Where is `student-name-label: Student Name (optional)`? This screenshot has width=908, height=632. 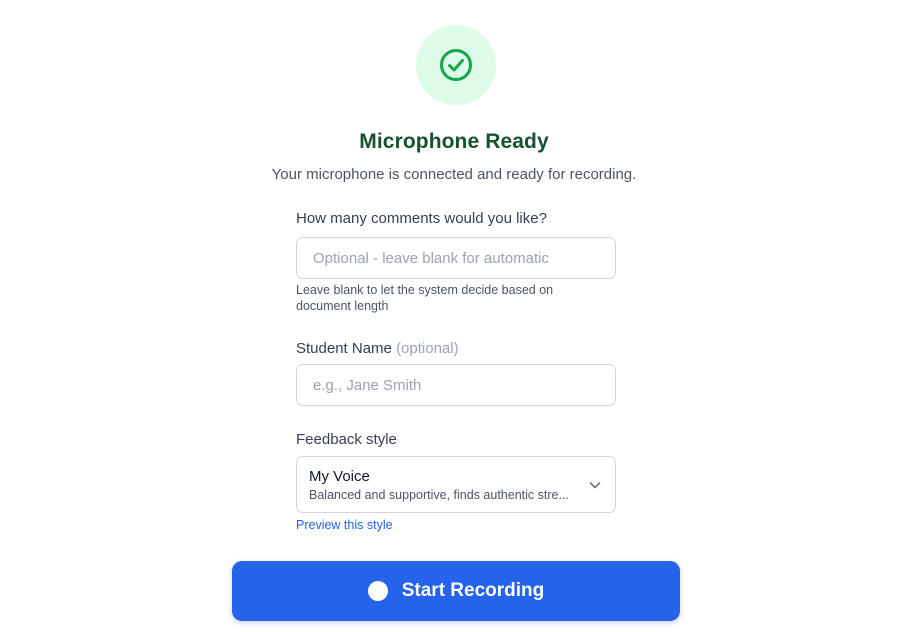
student-name-label: Student Name (optional) is located at coordinates (377, 348).